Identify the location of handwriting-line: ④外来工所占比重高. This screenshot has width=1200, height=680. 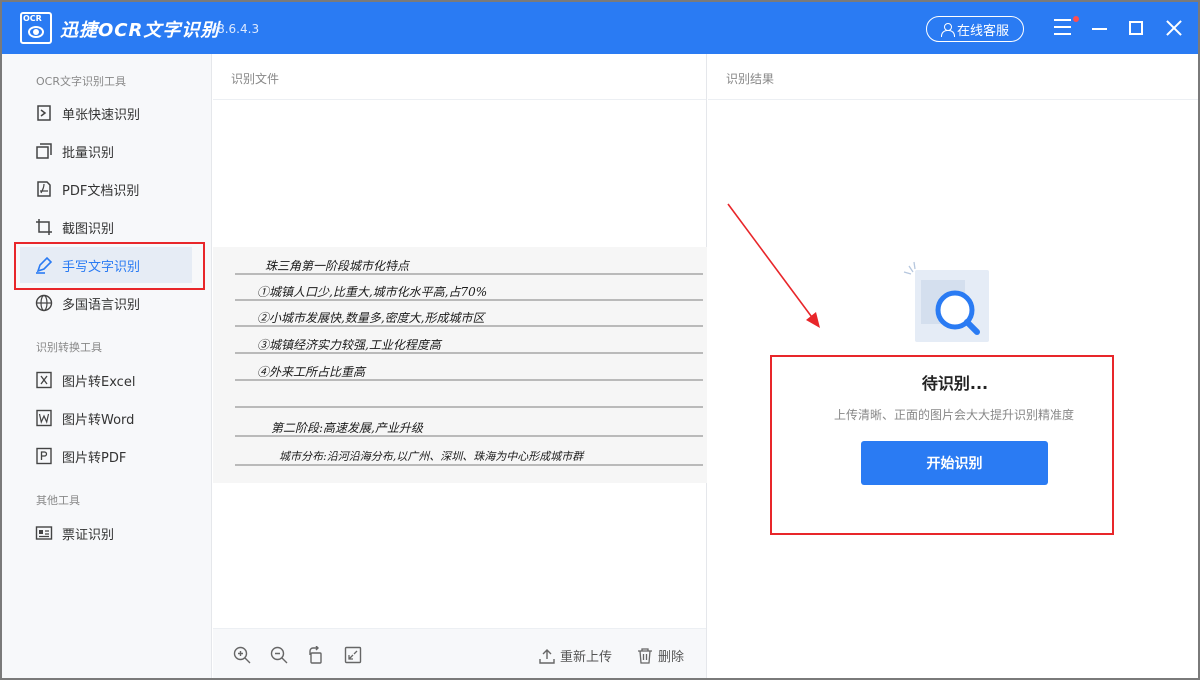
(312, 372).